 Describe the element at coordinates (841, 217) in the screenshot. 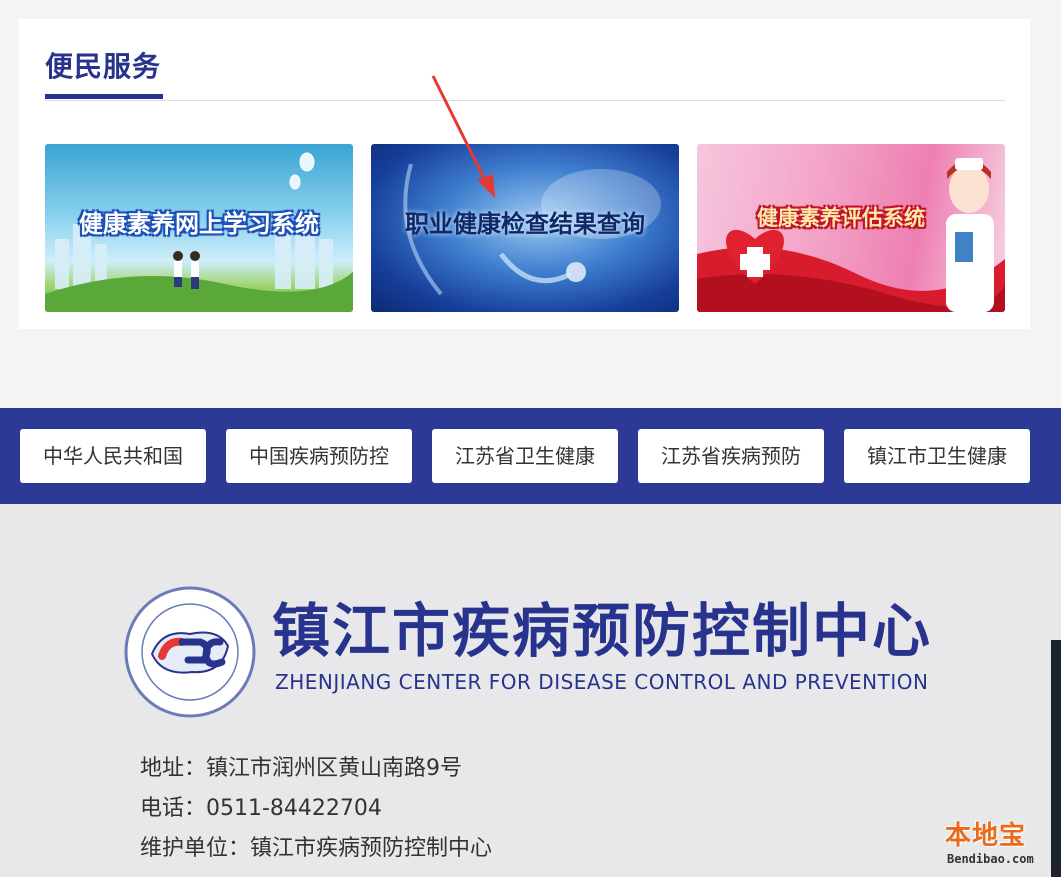

I see `banner-label: 健康素养评估系统` at that location.